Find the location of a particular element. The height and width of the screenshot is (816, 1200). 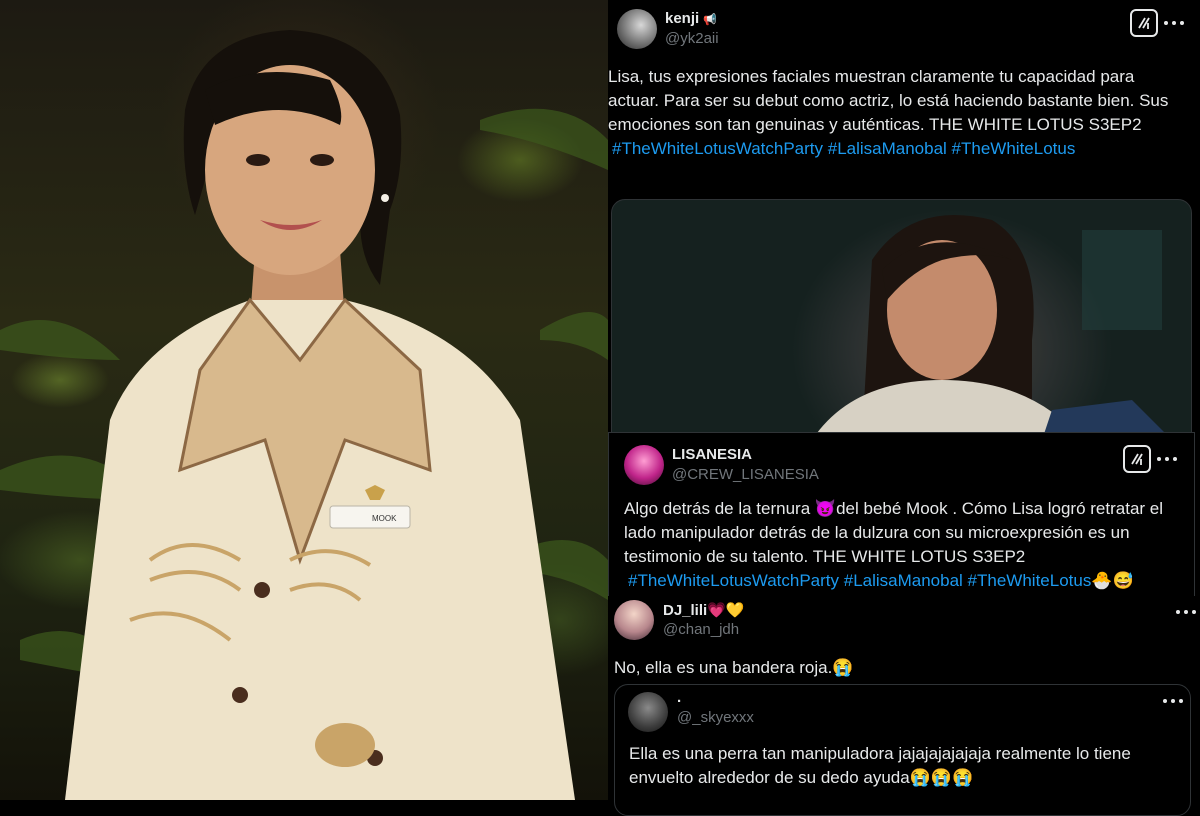

author-name: DJ_lili is located at coordinates (685, 610).